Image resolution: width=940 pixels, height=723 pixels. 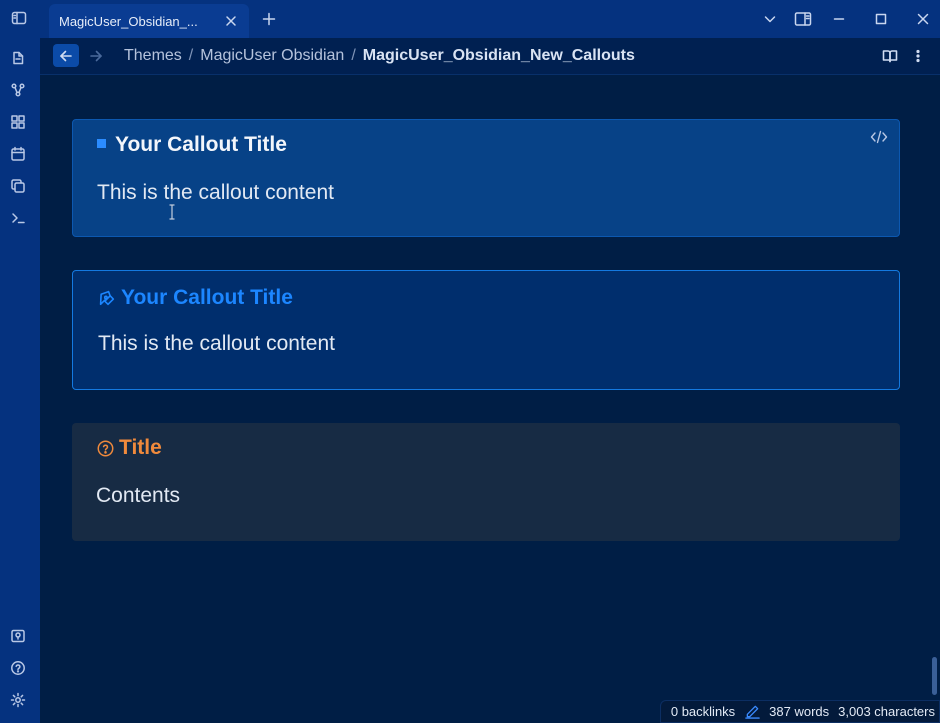 What do you see at coordinates (172, 212) in the screenshot?
I see `text-cursor-icon` at bounding box center [172, 212].